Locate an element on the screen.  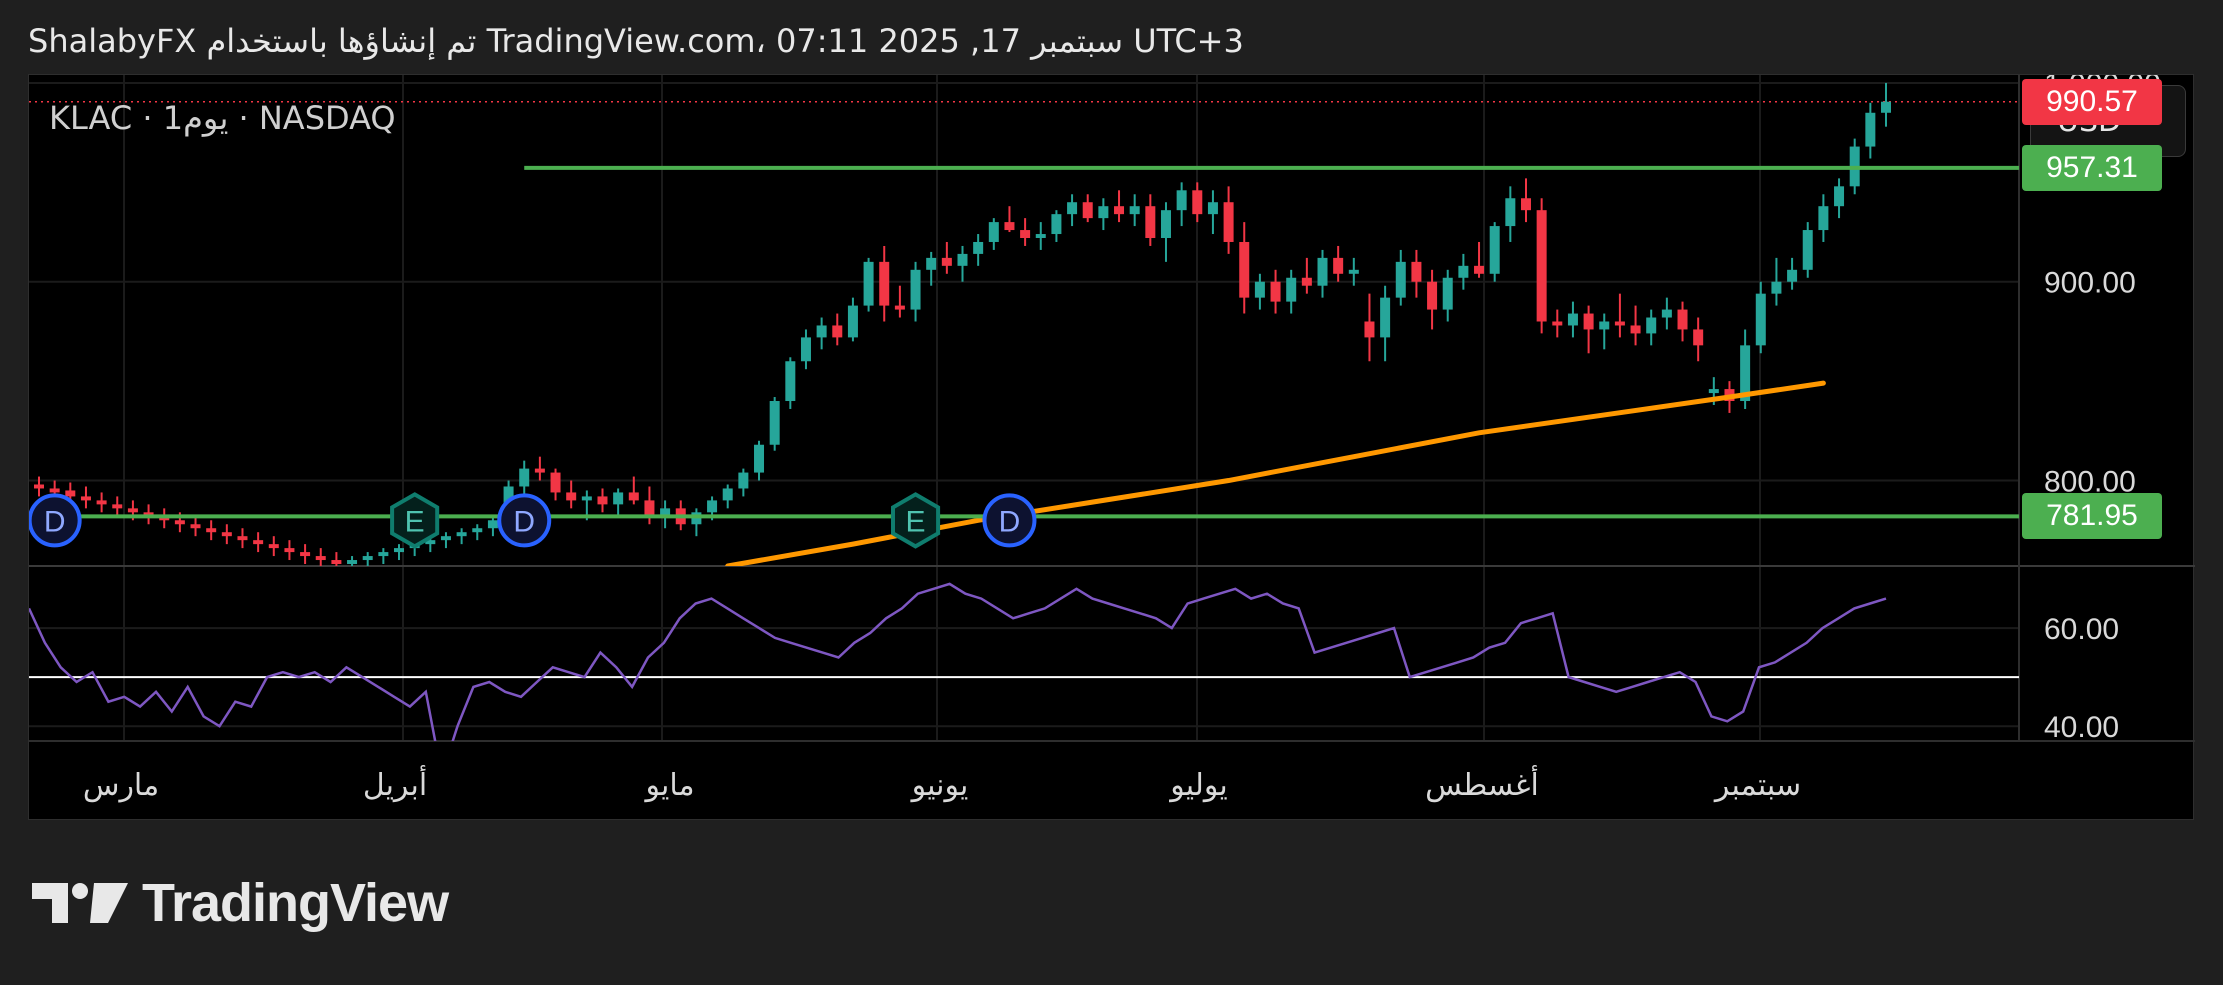
symbol-label: KLAC · 1يوم · NASDAQ is located at coordinates (222, 118).